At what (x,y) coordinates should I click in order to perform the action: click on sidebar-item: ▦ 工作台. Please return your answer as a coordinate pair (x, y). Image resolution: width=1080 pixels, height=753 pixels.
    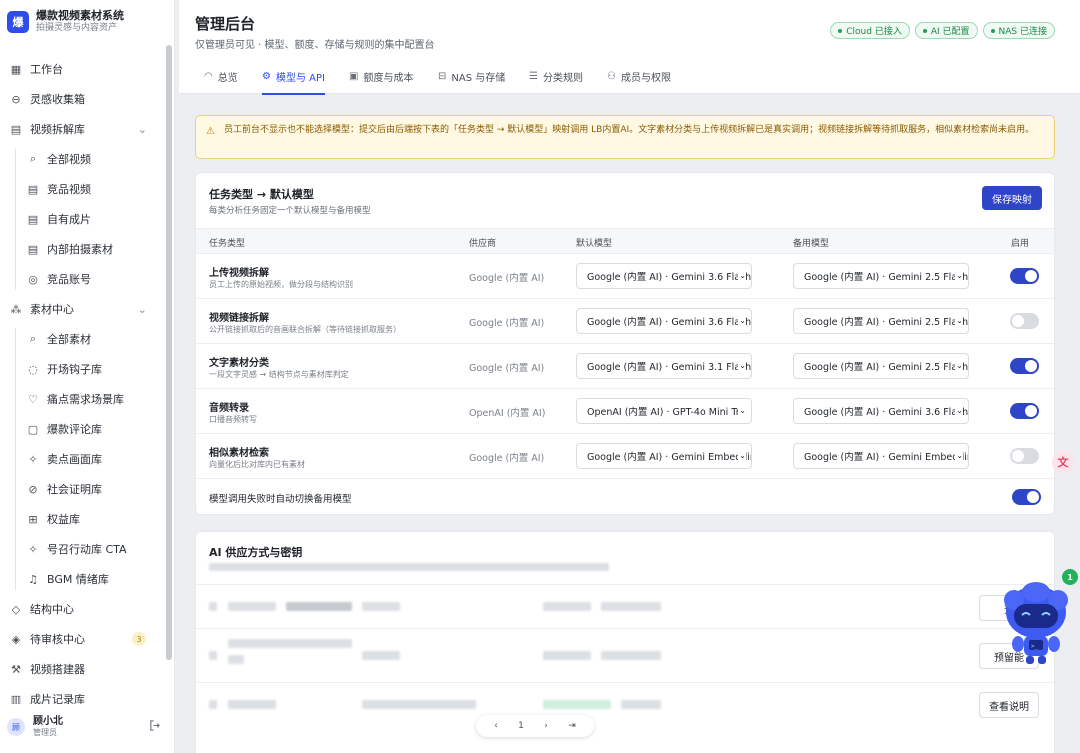
    Looking at the image, I should click on (81, 69).